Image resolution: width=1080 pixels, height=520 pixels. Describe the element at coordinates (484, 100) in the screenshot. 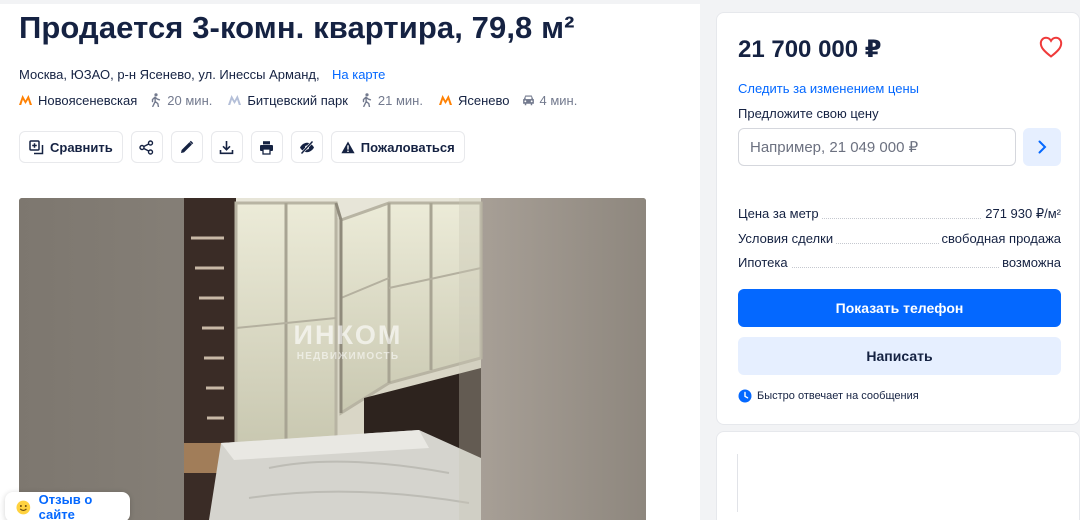

I see `metro-name: Ясенево` at that location.